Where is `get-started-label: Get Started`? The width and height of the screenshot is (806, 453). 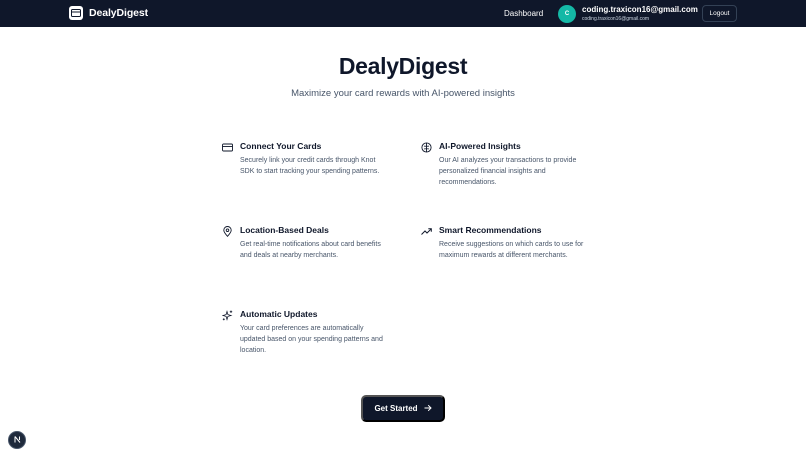 get-started-label: Get Started is located at coordinates (396, 408).